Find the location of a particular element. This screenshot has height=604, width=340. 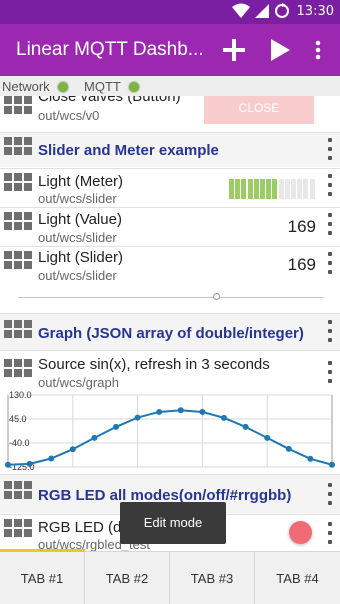

widget-topic: out/wcs/v0 is located at coordinates (69, 115).